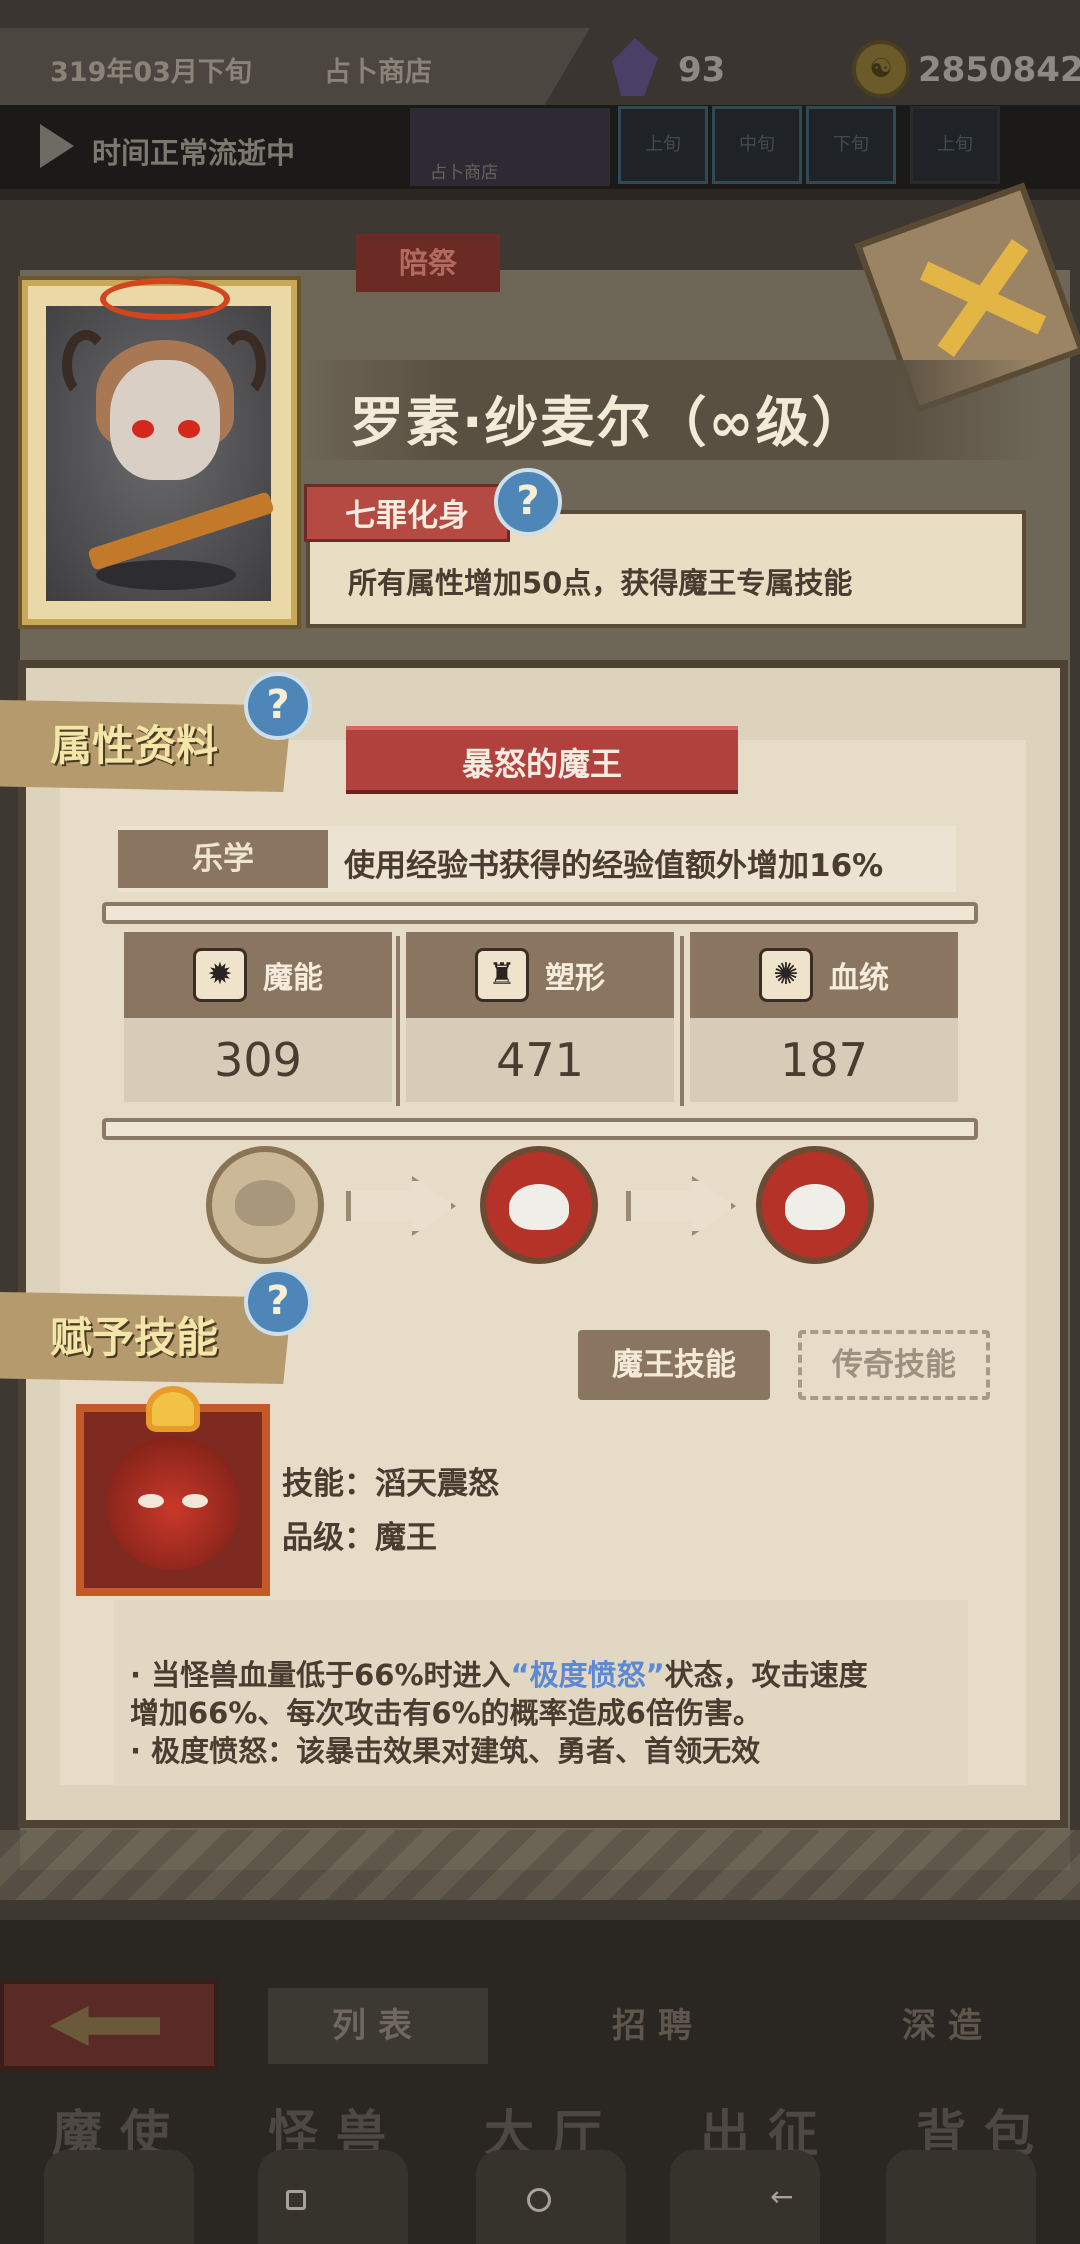 This screenshot has height=2244, width=1080. I want to click on stat-header: ♜ 塑形, so click(540, 975).